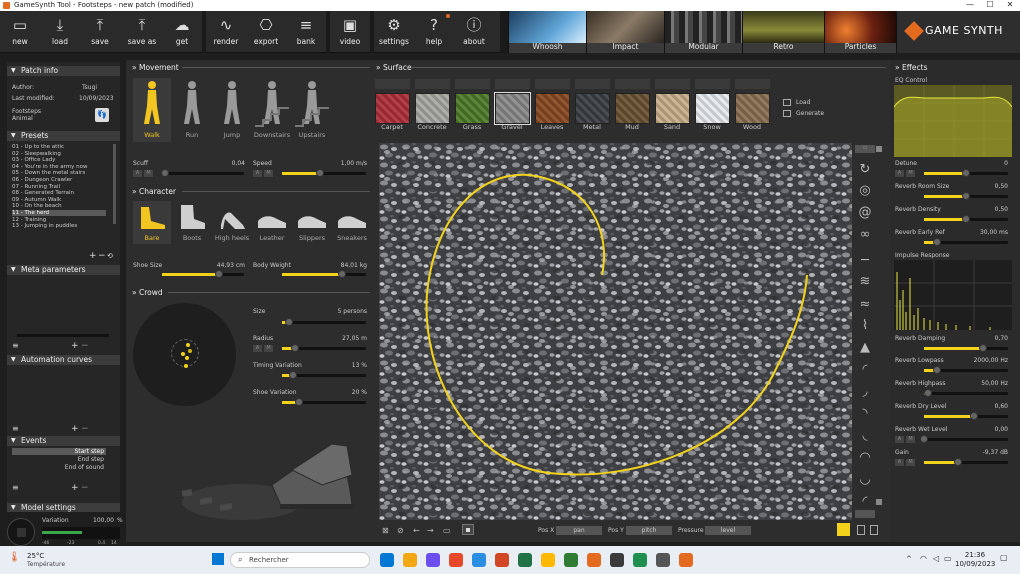 The image size is (1020, 574). Describe the element at coordinates (874, 530) in the screenshot. I see `import-curve-icon` at that location.